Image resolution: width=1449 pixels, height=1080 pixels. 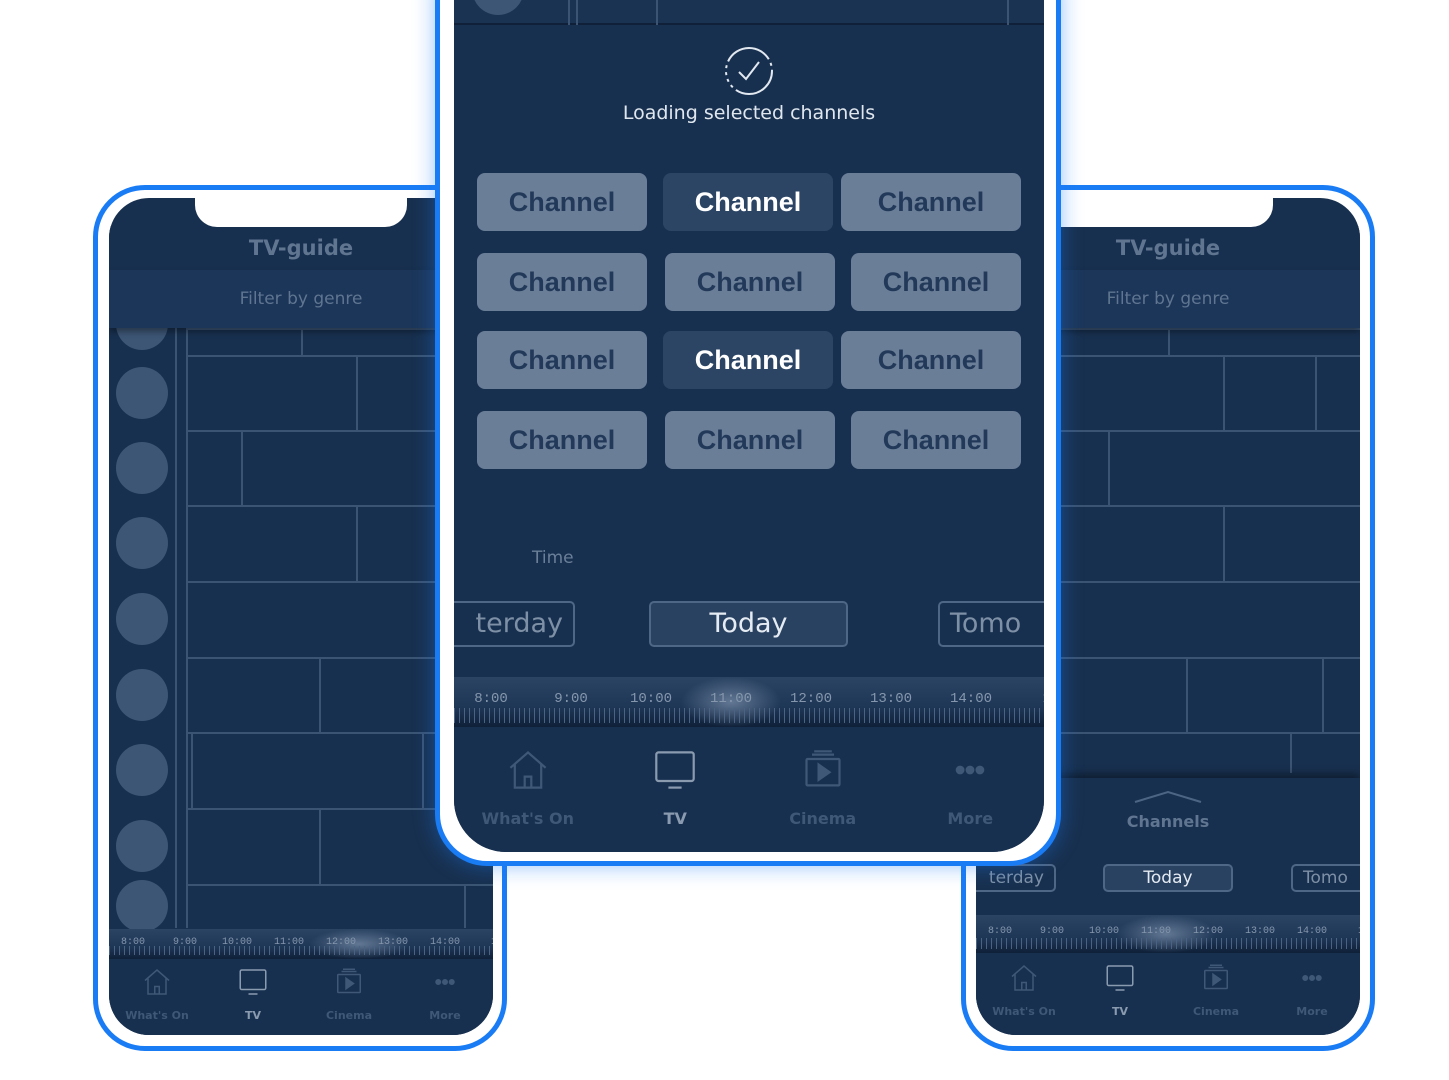 I want to click on time-label: Time, so click(x=553, y=558).